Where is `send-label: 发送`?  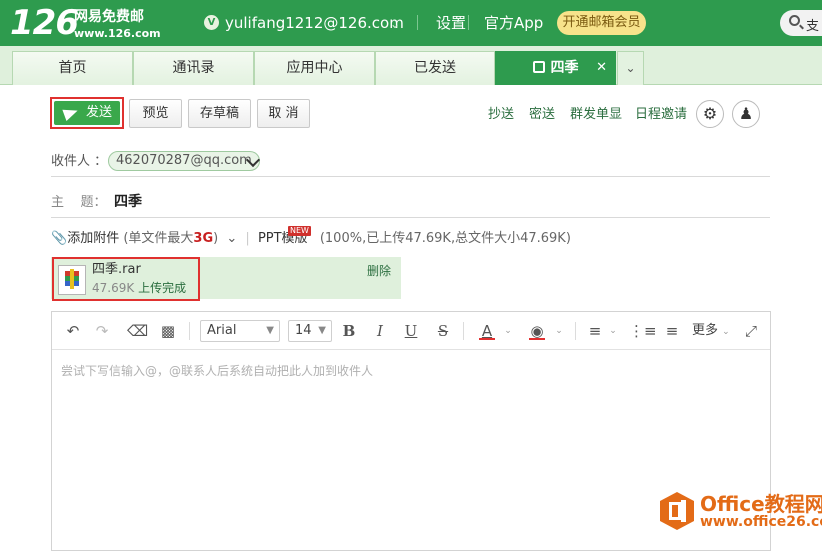
send-label: 发送 is located at coordinates (99, 112).